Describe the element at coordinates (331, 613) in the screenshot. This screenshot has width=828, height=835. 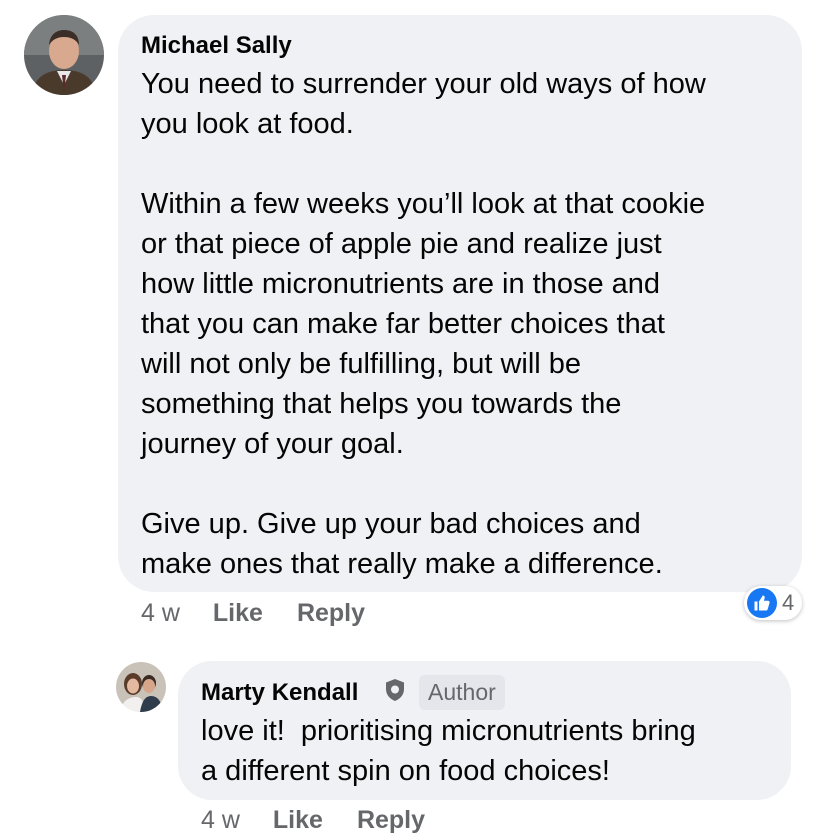
I see `reply-button: Reply` at that location.